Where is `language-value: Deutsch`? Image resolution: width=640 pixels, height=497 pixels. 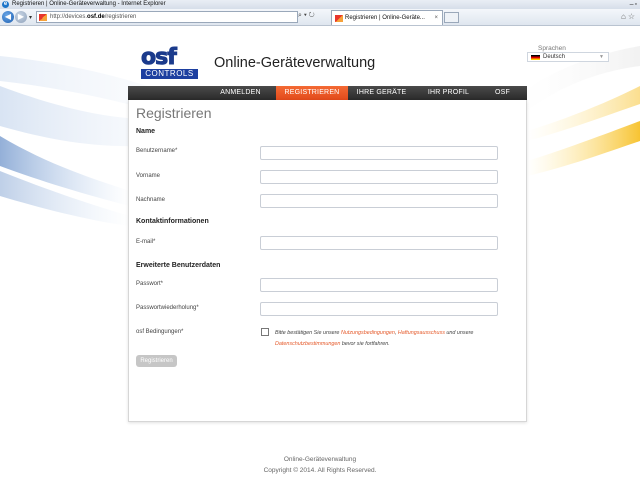
language-value: Deutsch is located at coordinates (554, 57).